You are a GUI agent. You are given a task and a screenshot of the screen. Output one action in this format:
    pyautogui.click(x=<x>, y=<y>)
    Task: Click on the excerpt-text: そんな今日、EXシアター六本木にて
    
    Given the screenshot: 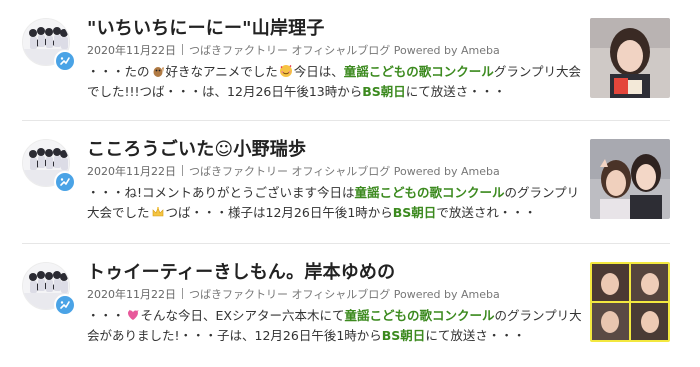 What is the action you would take?
    pyautogui.click(x=242, y=315)
    